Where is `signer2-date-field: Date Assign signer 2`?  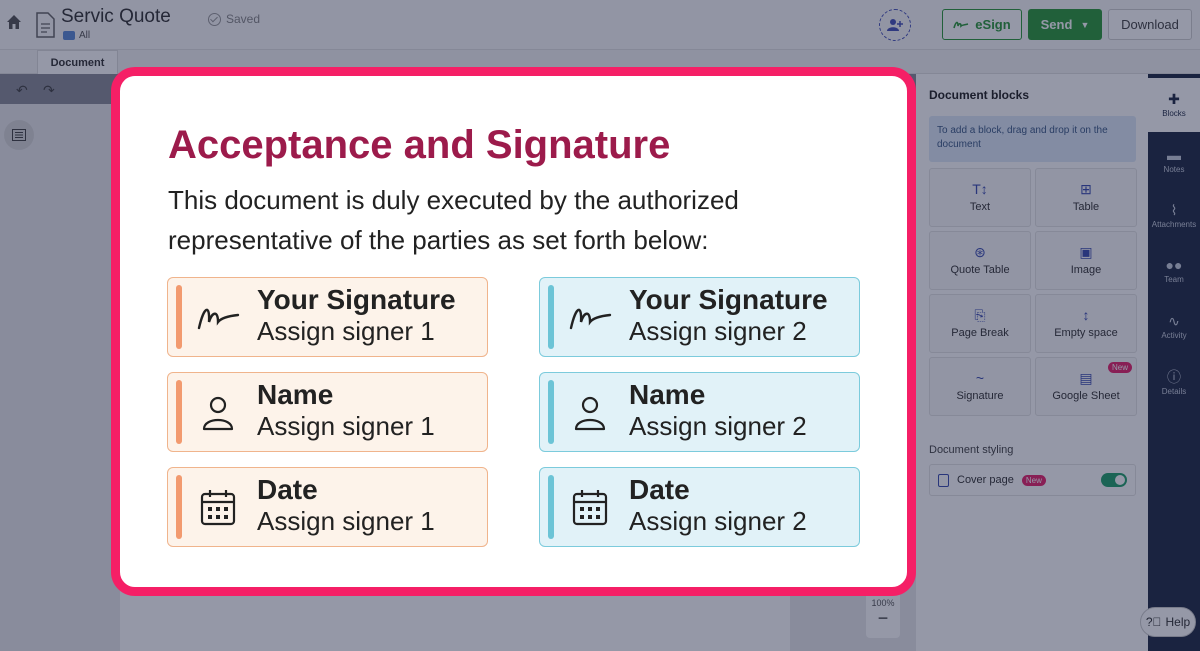
signer2-date-field: Date Assign signer 2 is located at coordinates (699, 507).